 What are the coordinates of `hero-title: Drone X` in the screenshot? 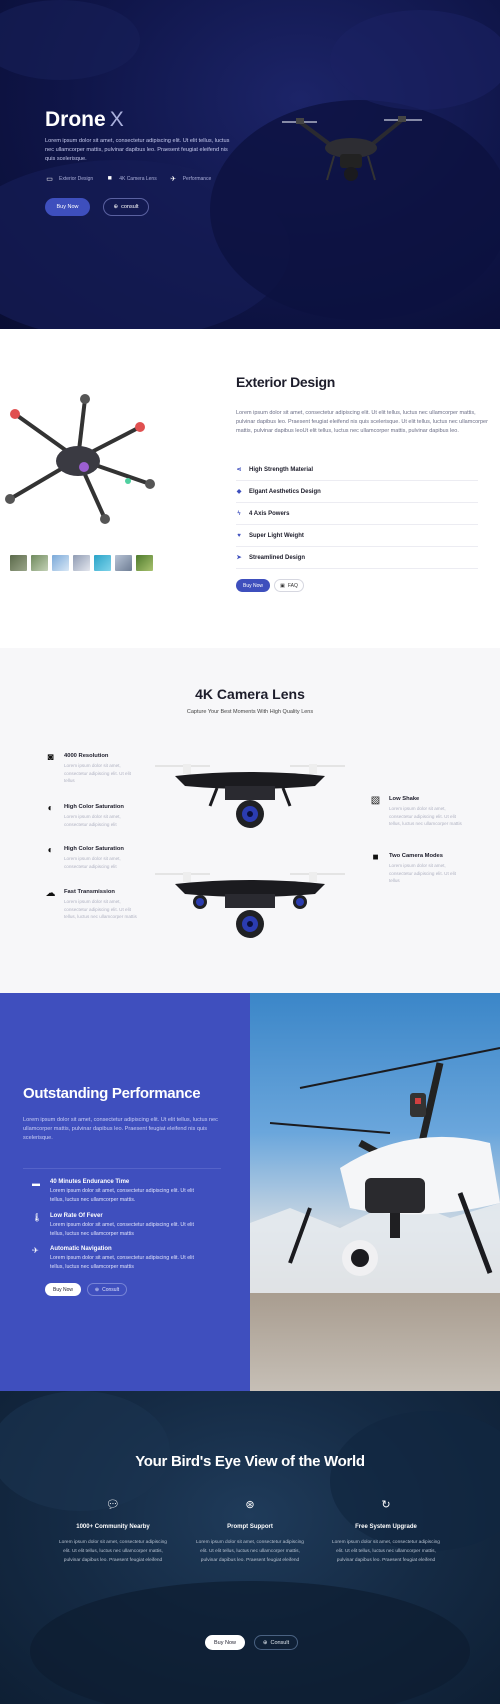 It's located at (84, 119).